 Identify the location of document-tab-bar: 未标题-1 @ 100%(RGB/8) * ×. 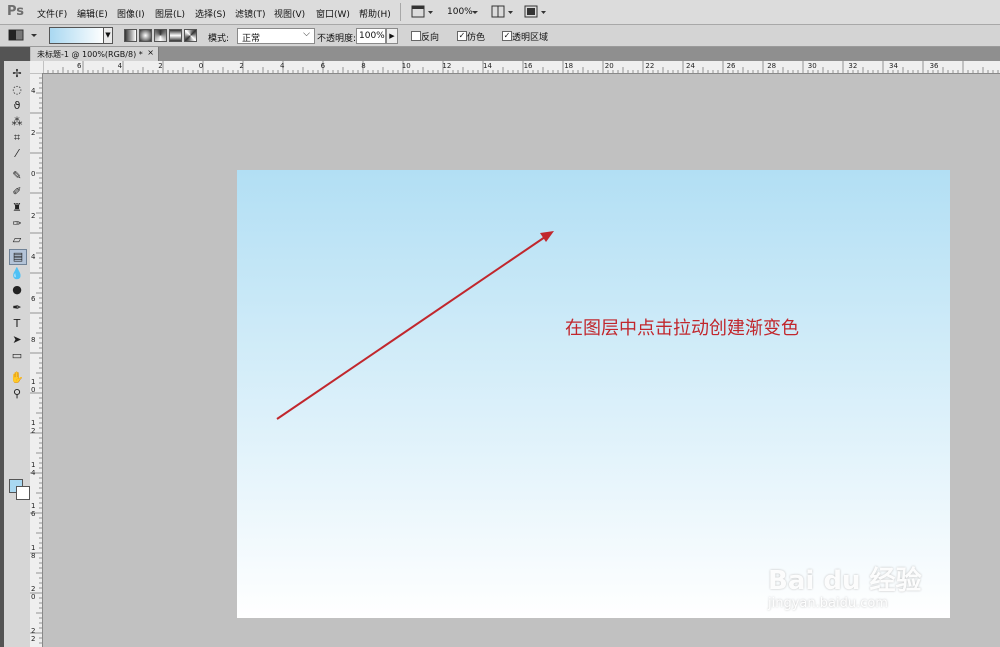
(515, 54).